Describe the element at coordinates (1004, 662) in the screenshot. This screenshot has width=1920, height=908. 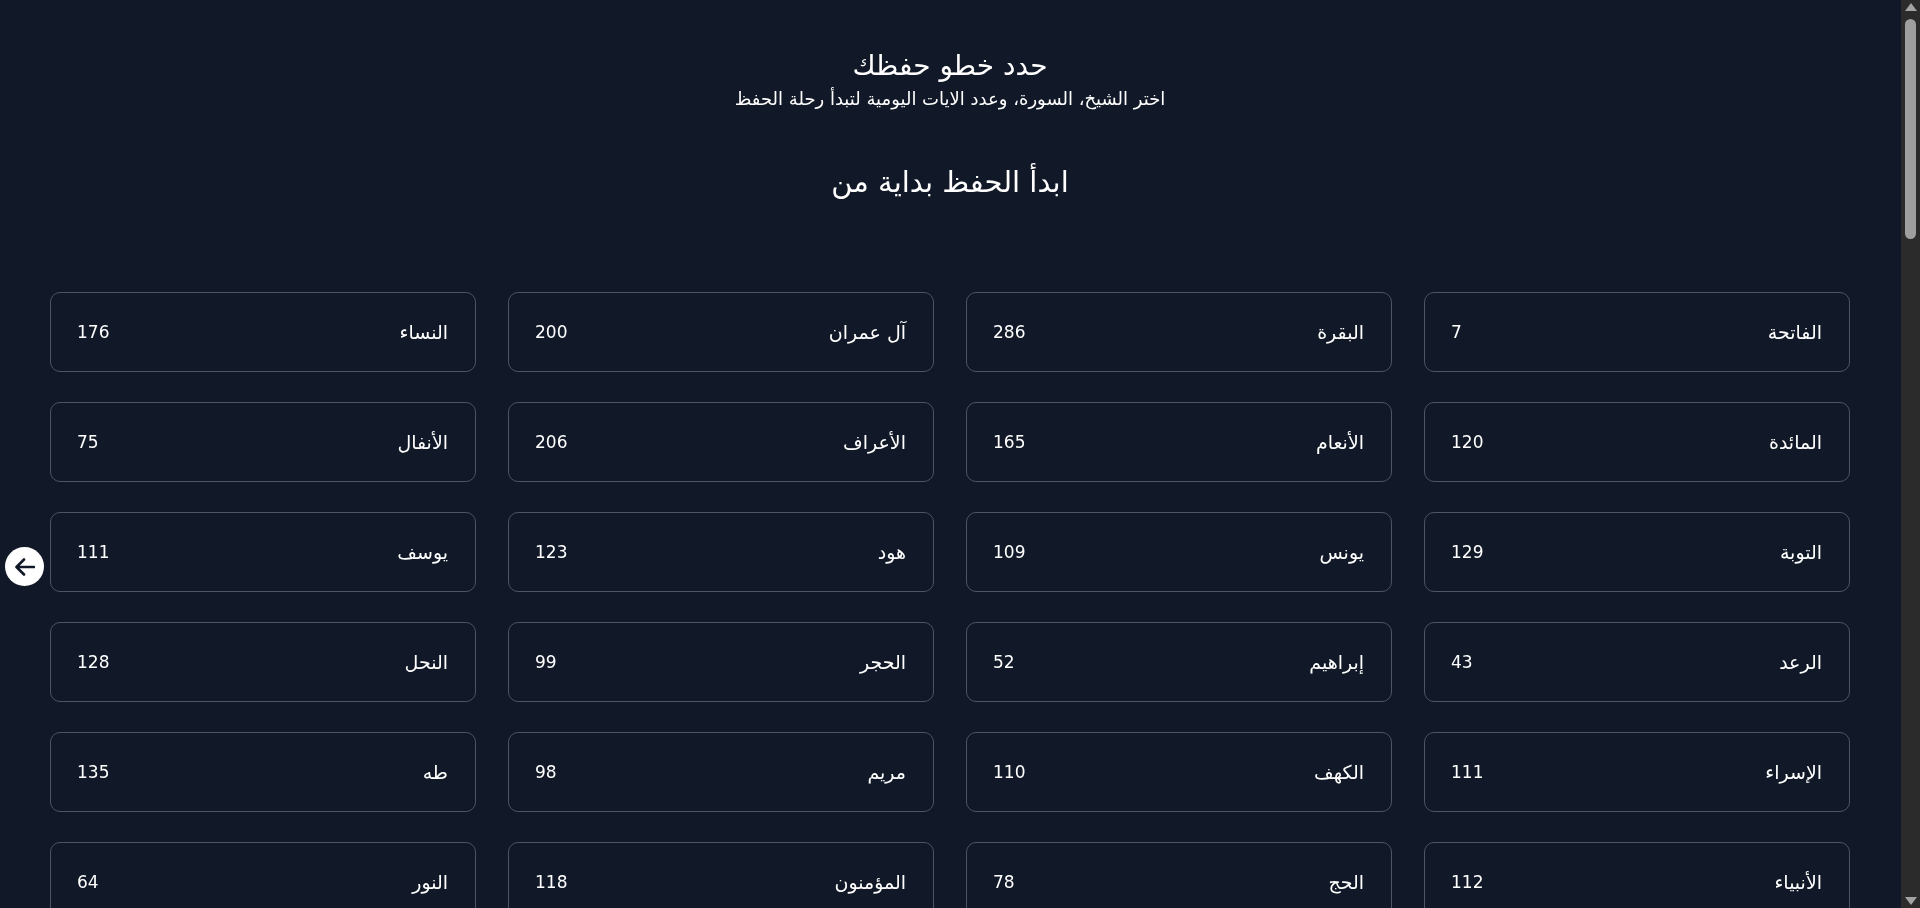
I see `verse-count: 52` at that location.